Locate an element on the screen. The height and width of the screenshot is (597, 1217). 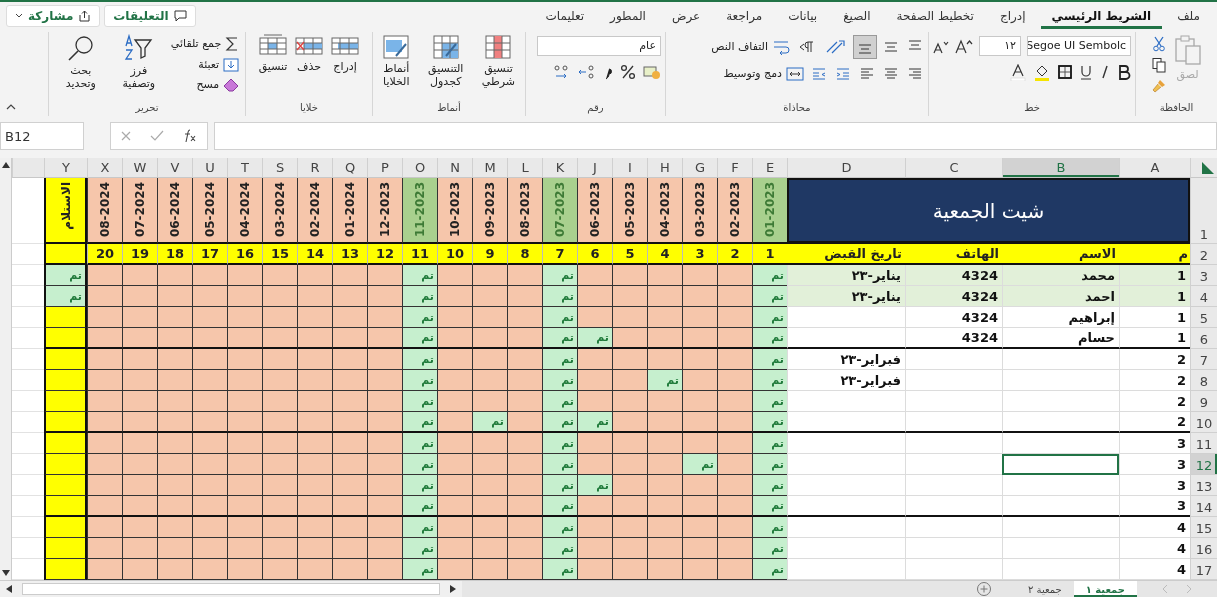
horizontal-scrollbar is located at coordinates (231, 589).